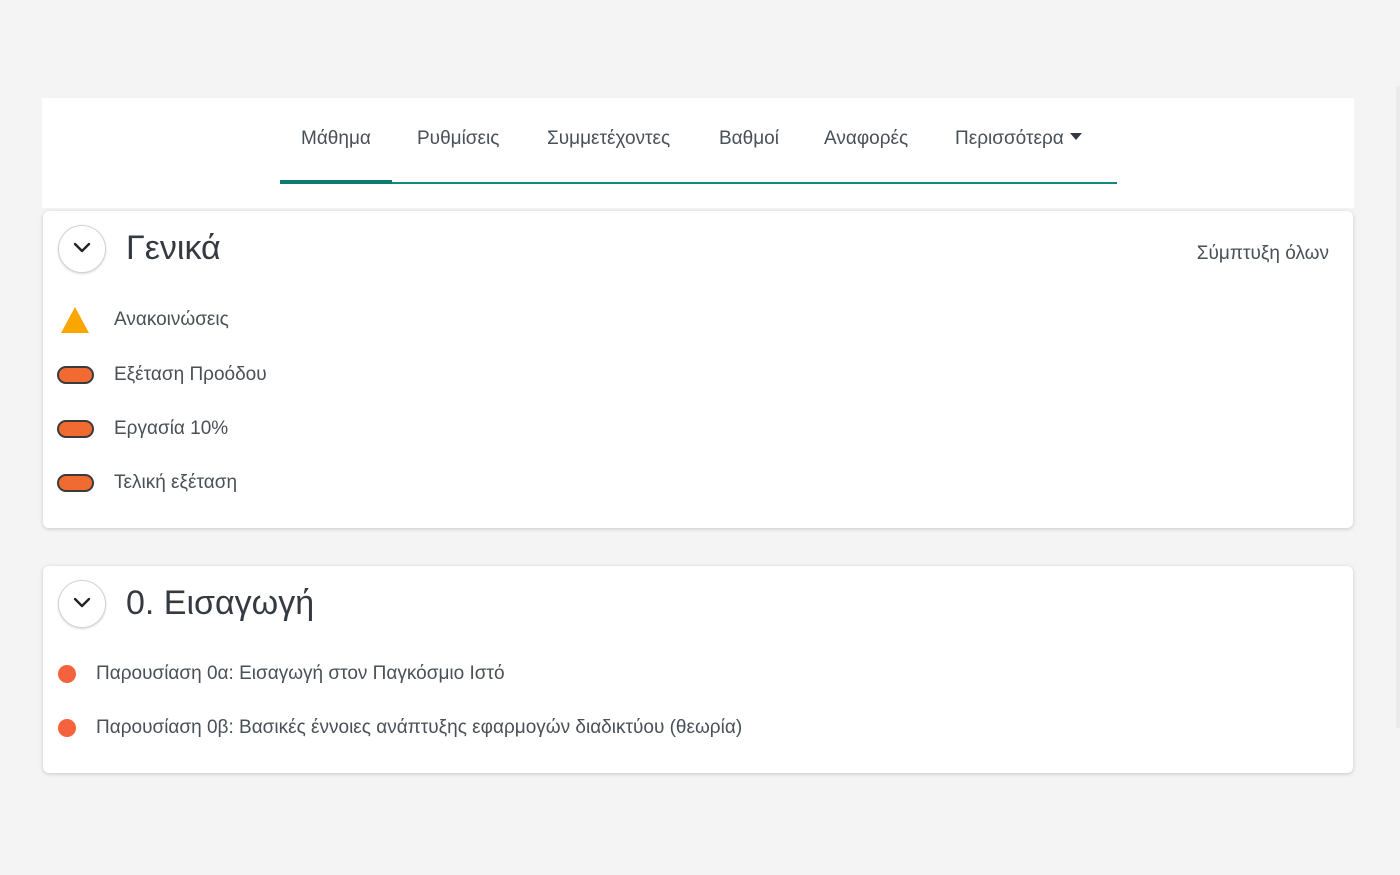 The width and height of the screenshot is (1400, 875). What do you see at coordinates (176, 482) in the screenshot?
I see `activity-label: Τελική εξέταση` at bounding box center [176, 482].